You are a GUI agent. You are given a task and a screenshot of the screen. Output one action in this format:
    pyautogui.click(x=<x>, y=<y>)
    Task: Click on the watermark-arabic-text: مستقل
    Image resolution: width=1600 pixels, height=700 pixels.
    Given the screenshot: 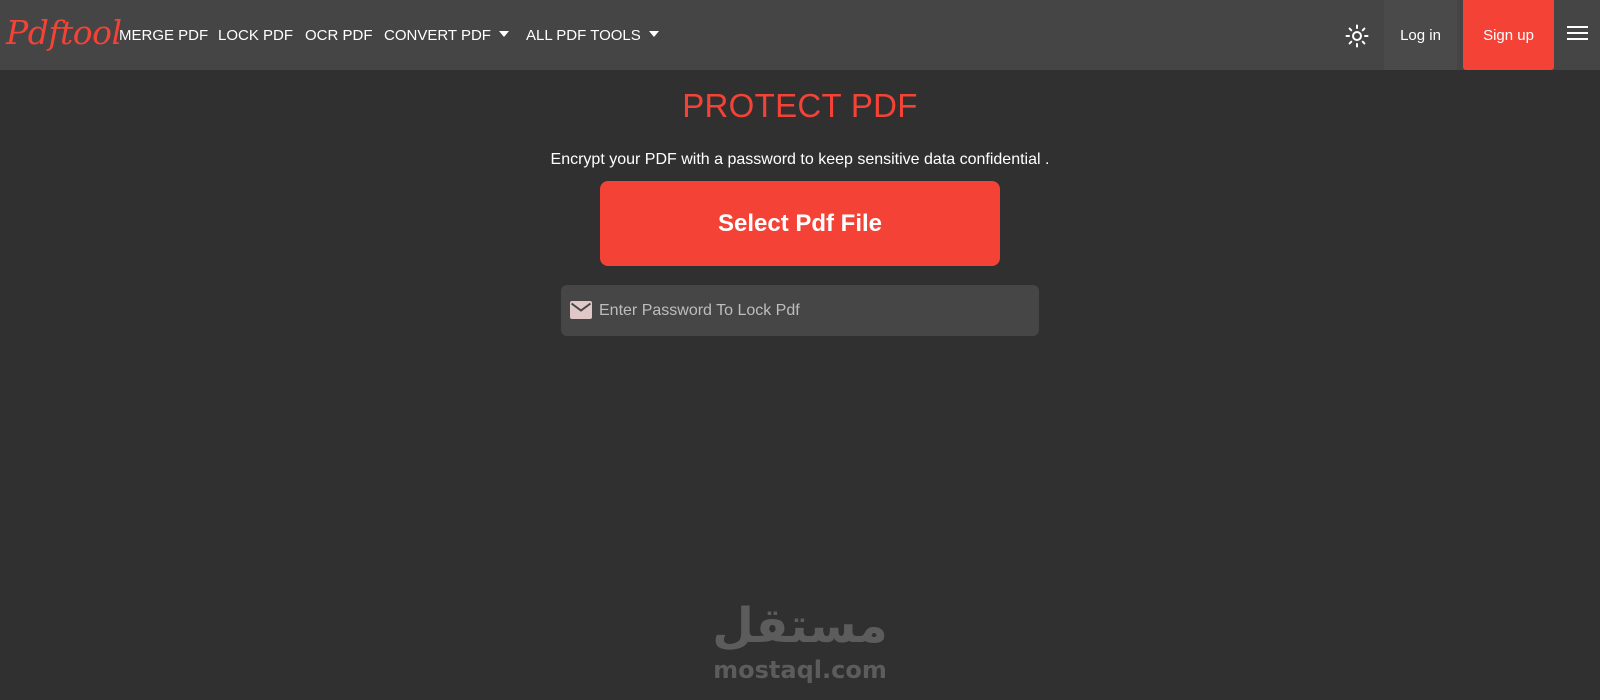 What is the action you would take?
    pyautogui.click(x=800, y=626)
    